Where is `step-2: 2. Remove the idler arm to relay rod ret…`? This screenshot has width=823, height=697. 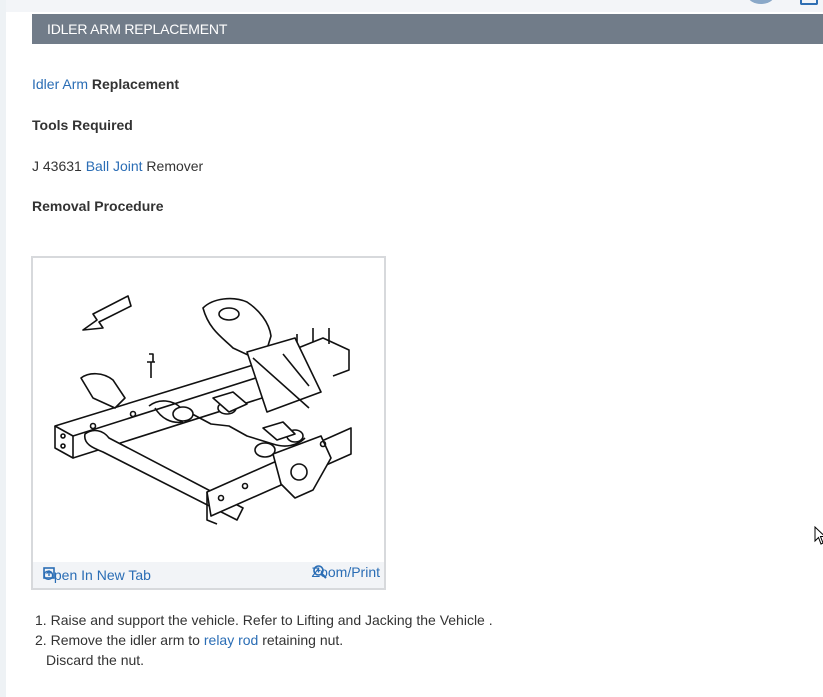
step-2: 2. Remove the idler arm to relay rod ret… is located at coordinates (264, 640).